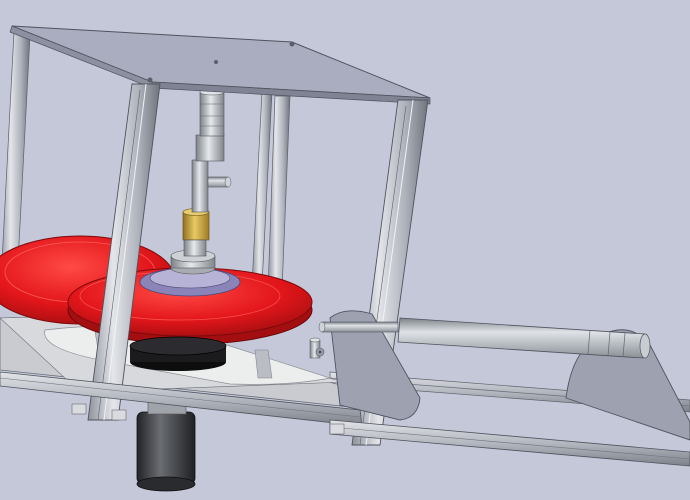 This screenshot has width=690, height=500. What do you see at coordinates (201, 181) in the screenshot?
I see `spindle-stack` at bounding box center [201, 181].